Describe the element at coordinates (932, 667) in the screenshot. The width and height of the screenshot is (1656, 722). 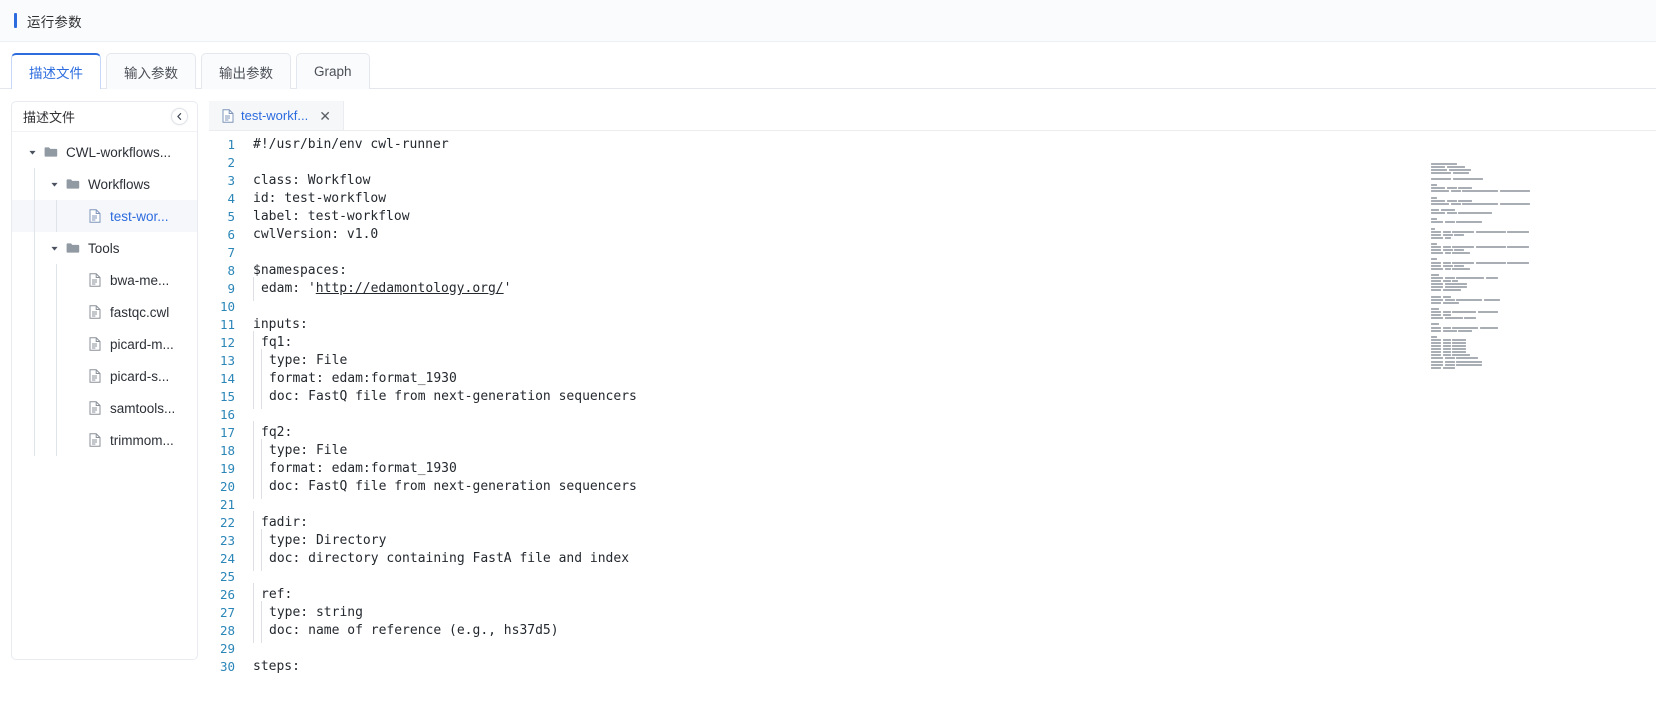
I see `code-line: 30 steps:` at that location.